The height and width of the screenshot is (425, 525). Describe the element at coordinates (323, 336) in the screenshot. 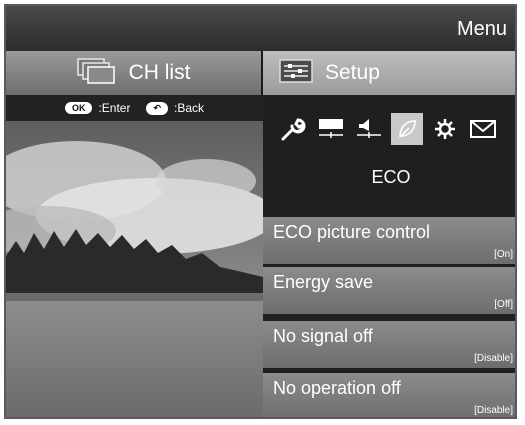

I see `item-label: No signal off` at that location.